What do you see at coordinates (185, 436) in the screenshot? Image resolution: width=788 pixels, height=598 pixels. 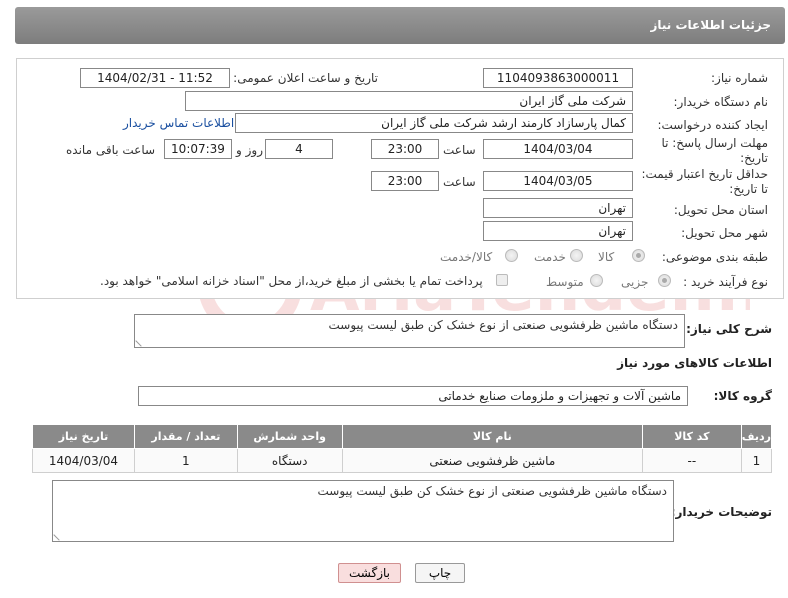 I see `col-quantity: تعداد / مقدار` at bounding box center [185, 436].